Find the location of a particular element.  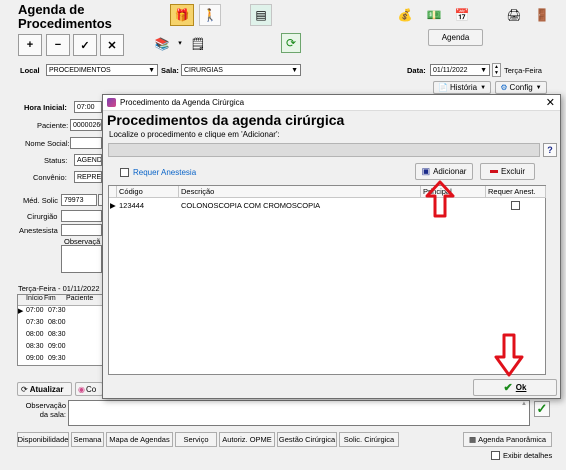

printer-icon: 🖨 is located at coordinates (514, 15).